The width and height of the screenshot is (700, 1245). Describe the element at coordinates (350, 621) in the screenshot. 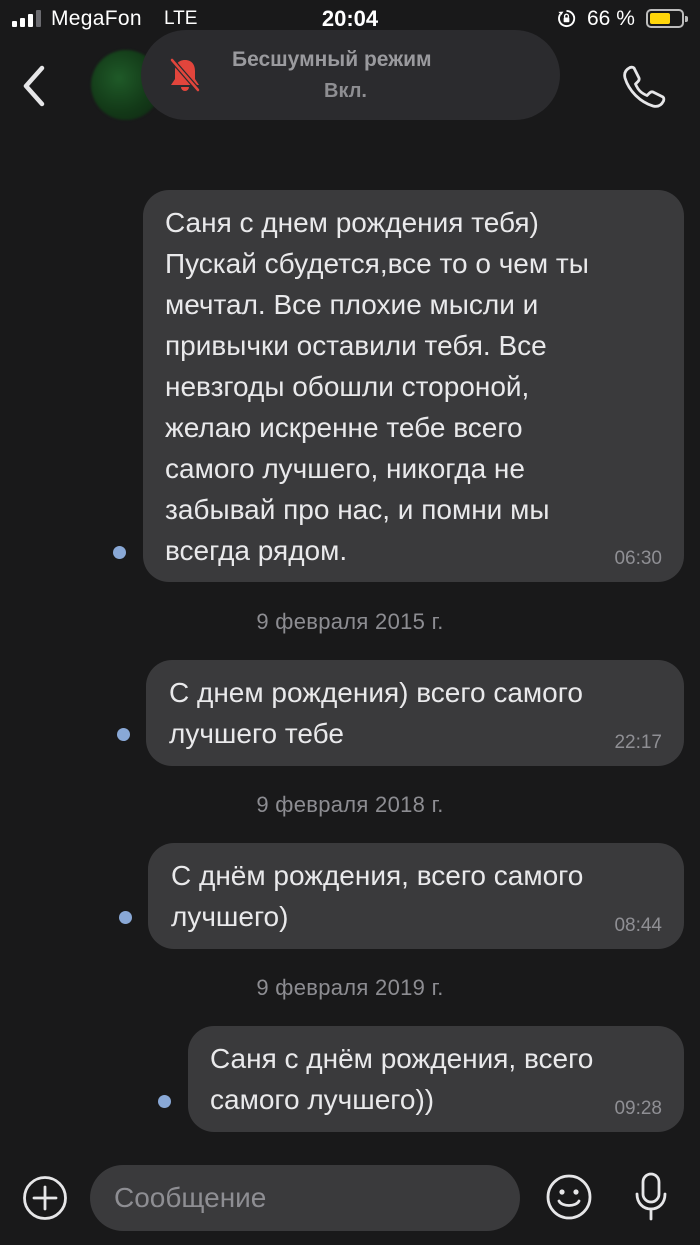

I see `date-separator: 9 февраля 2015 г.` at that location.